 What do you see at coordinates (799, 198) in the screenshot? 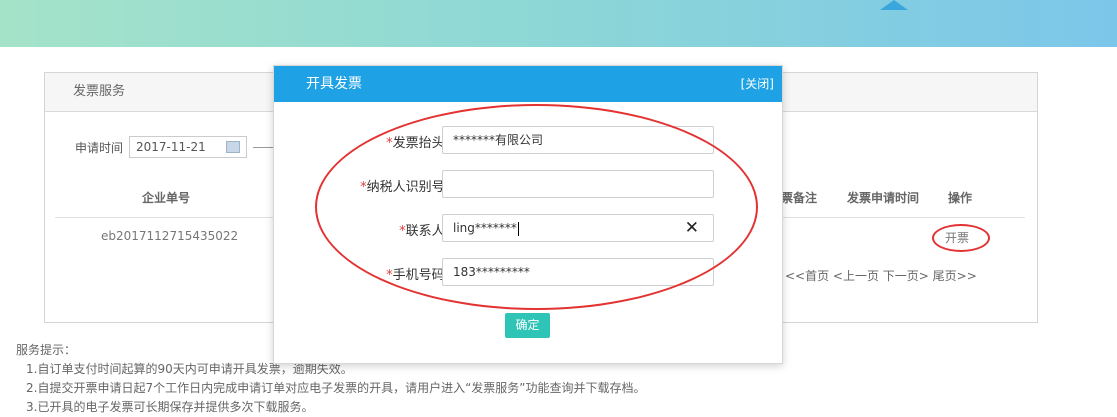
I see `col-remark: 票备注` at bounding box center [799, 198].